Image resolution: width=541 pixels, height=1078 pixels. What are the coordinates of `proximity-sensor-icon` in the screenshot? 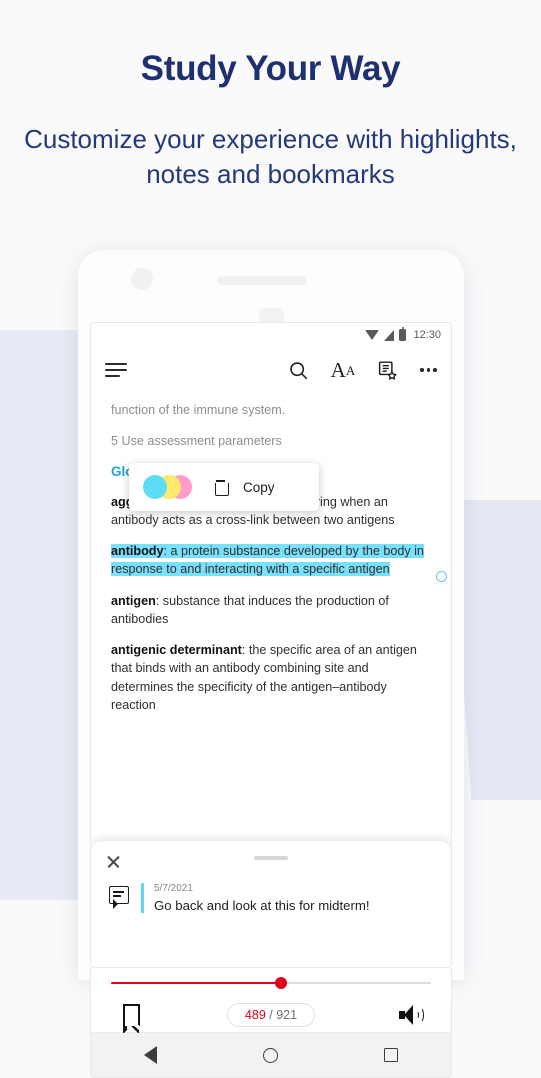 It's located at (271, 315).